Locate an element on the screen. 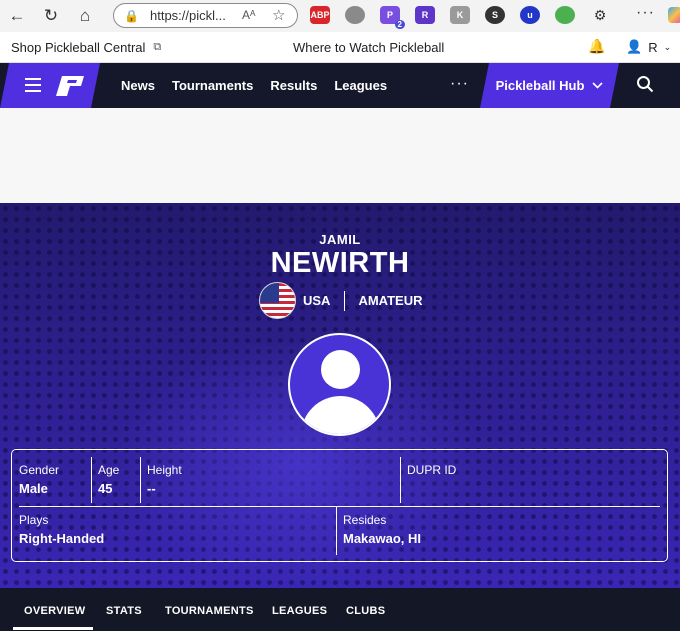  player-last-name: NEWIRTH is located at coordinates (340, 263).